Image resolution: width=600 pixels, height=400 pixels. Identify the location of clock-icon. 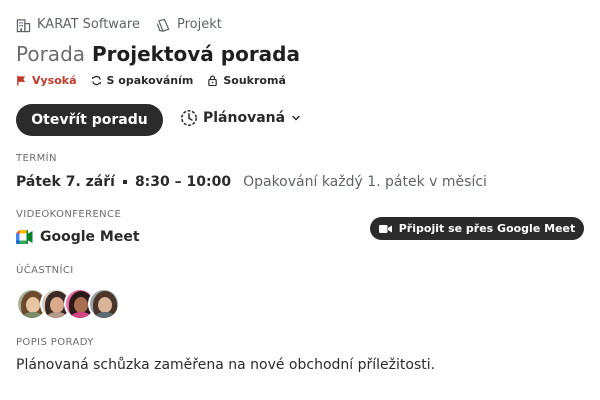
(189, 118).